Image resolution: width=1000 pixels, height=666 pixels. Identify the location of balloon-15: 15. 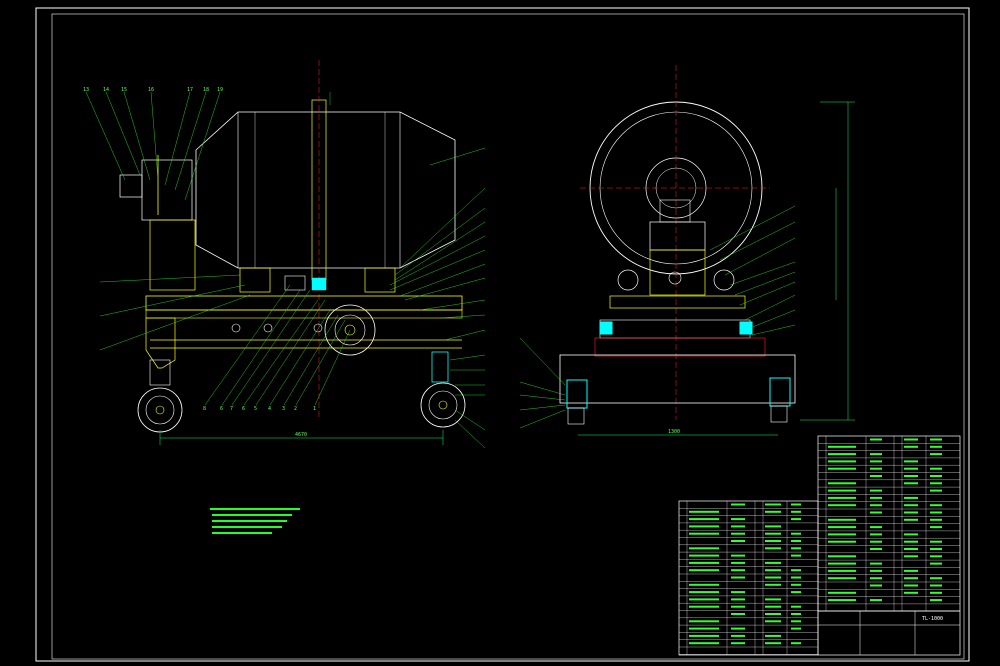
(124, 90).